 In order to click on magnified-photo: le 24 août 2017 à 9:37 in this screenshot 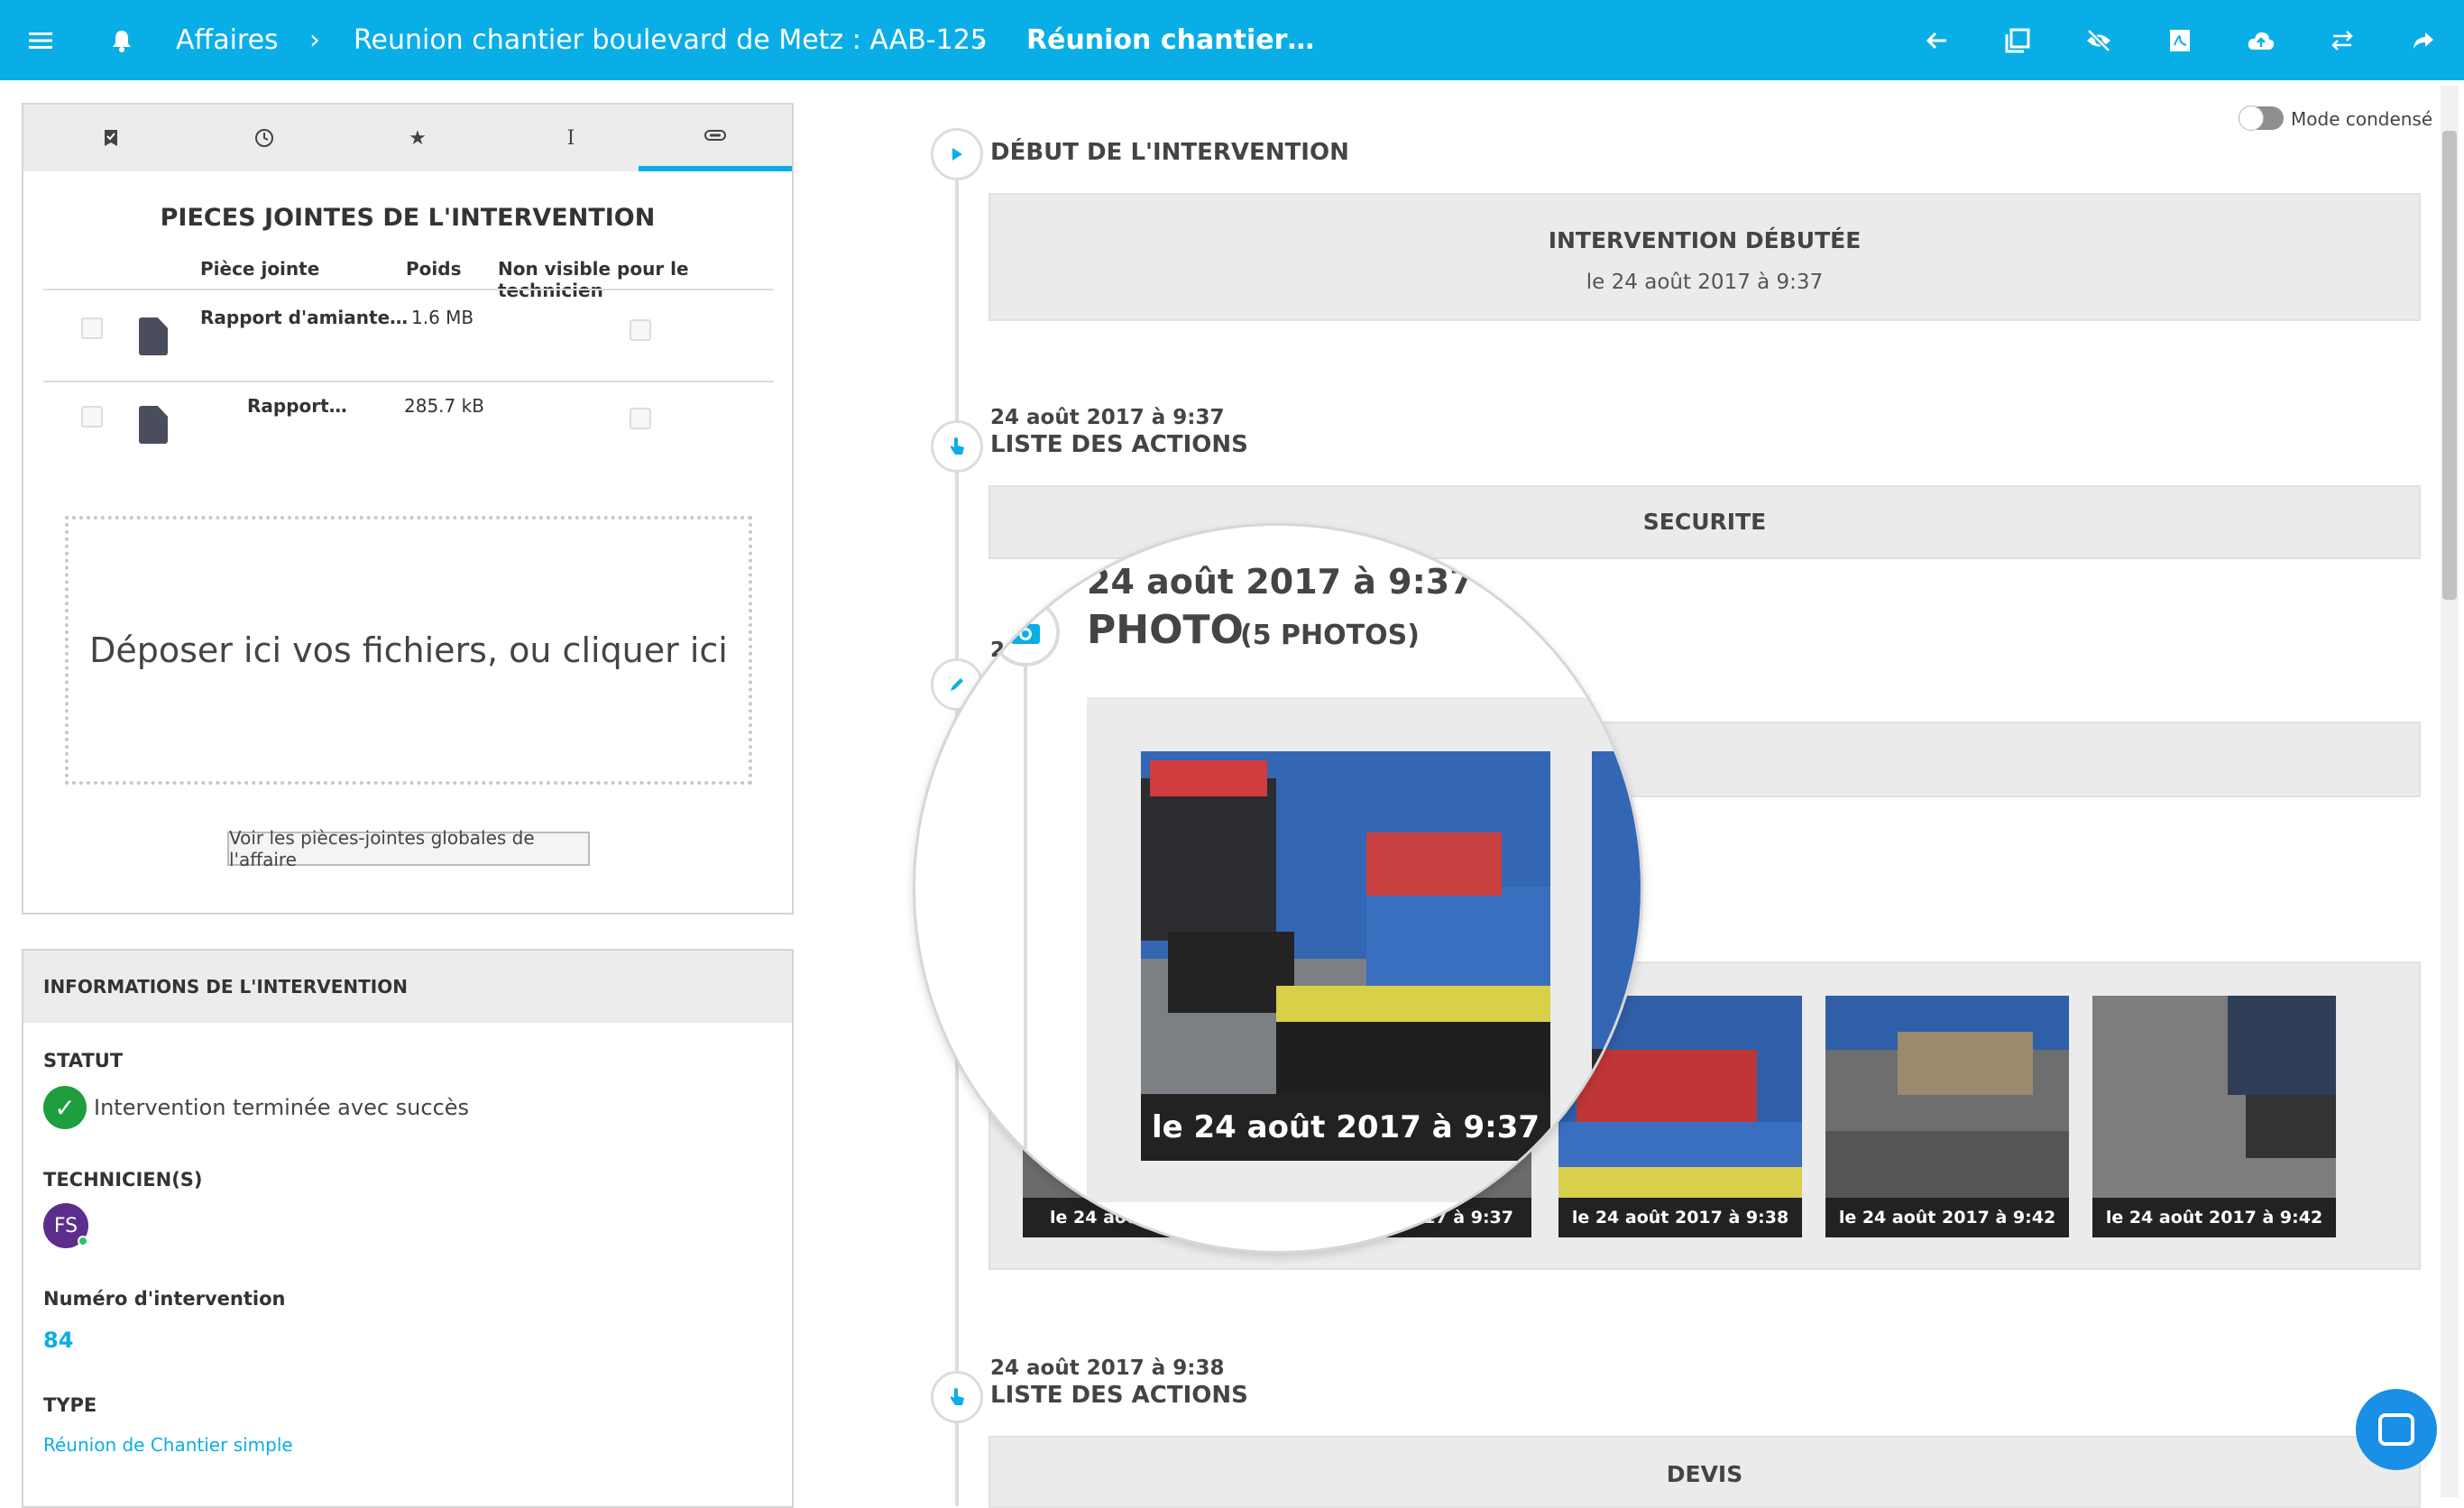, I will do `click(1345, 956)`.